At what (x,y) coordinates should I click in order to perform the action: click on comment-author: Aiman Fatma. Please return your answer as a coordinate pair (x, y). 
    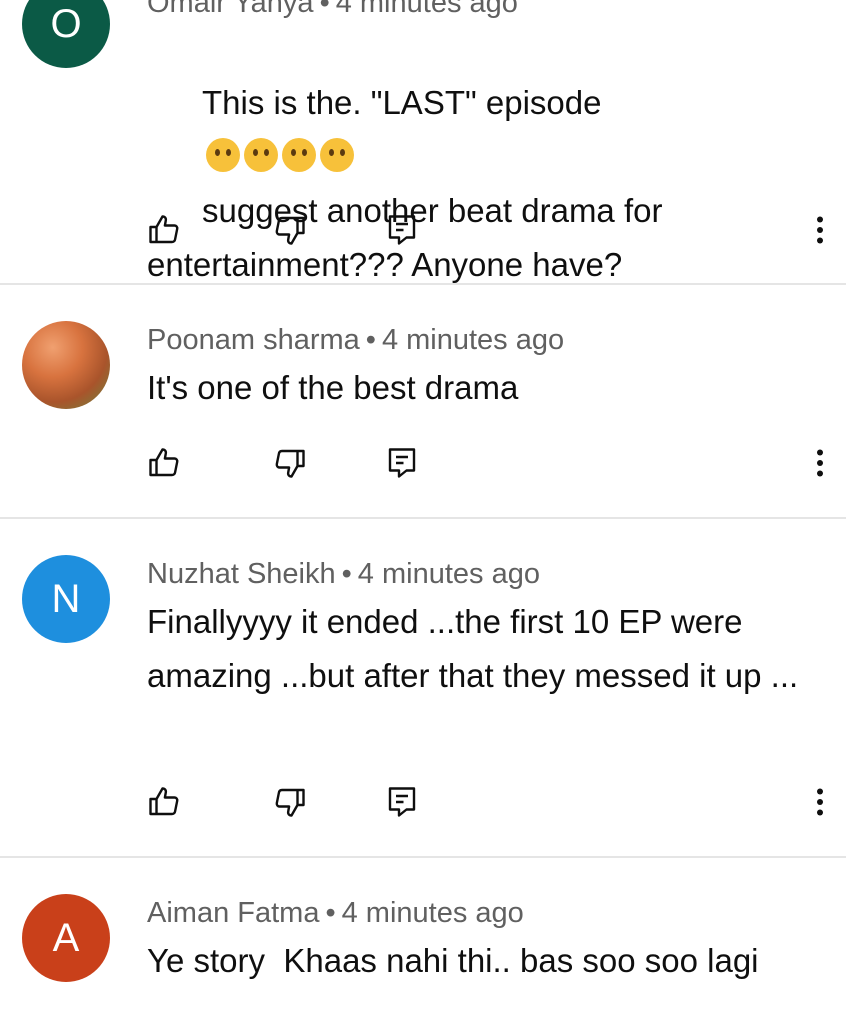
    Looking at the image, I should click on (233, 913).